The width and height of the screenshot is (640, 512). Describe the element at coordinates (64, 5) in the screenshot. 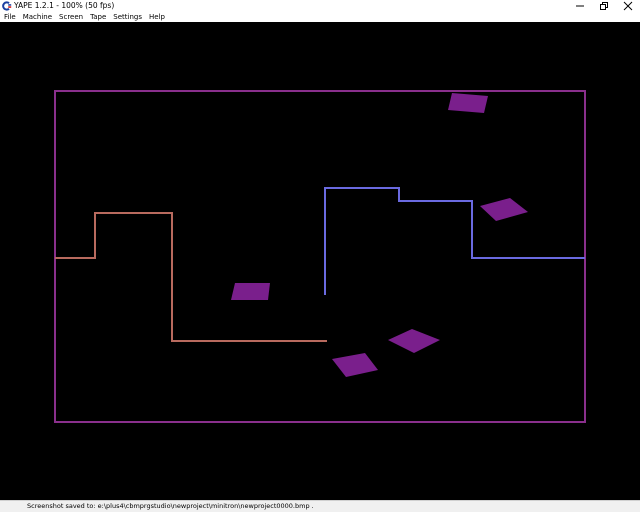

I see `window-title: YAPE 1.2.1 - 100% (50 fps)` at that location.